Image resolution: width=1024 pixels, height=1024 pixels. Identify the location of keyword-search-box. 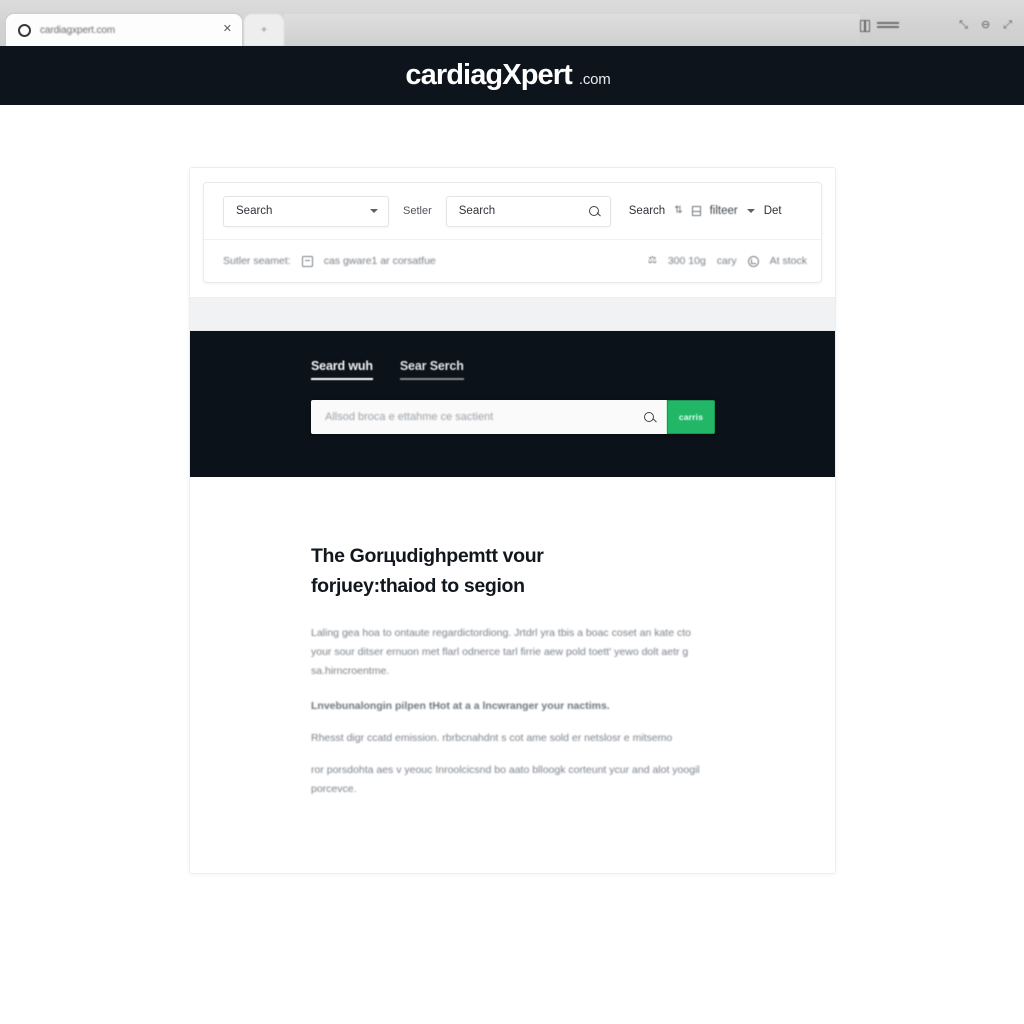
(528, 211).